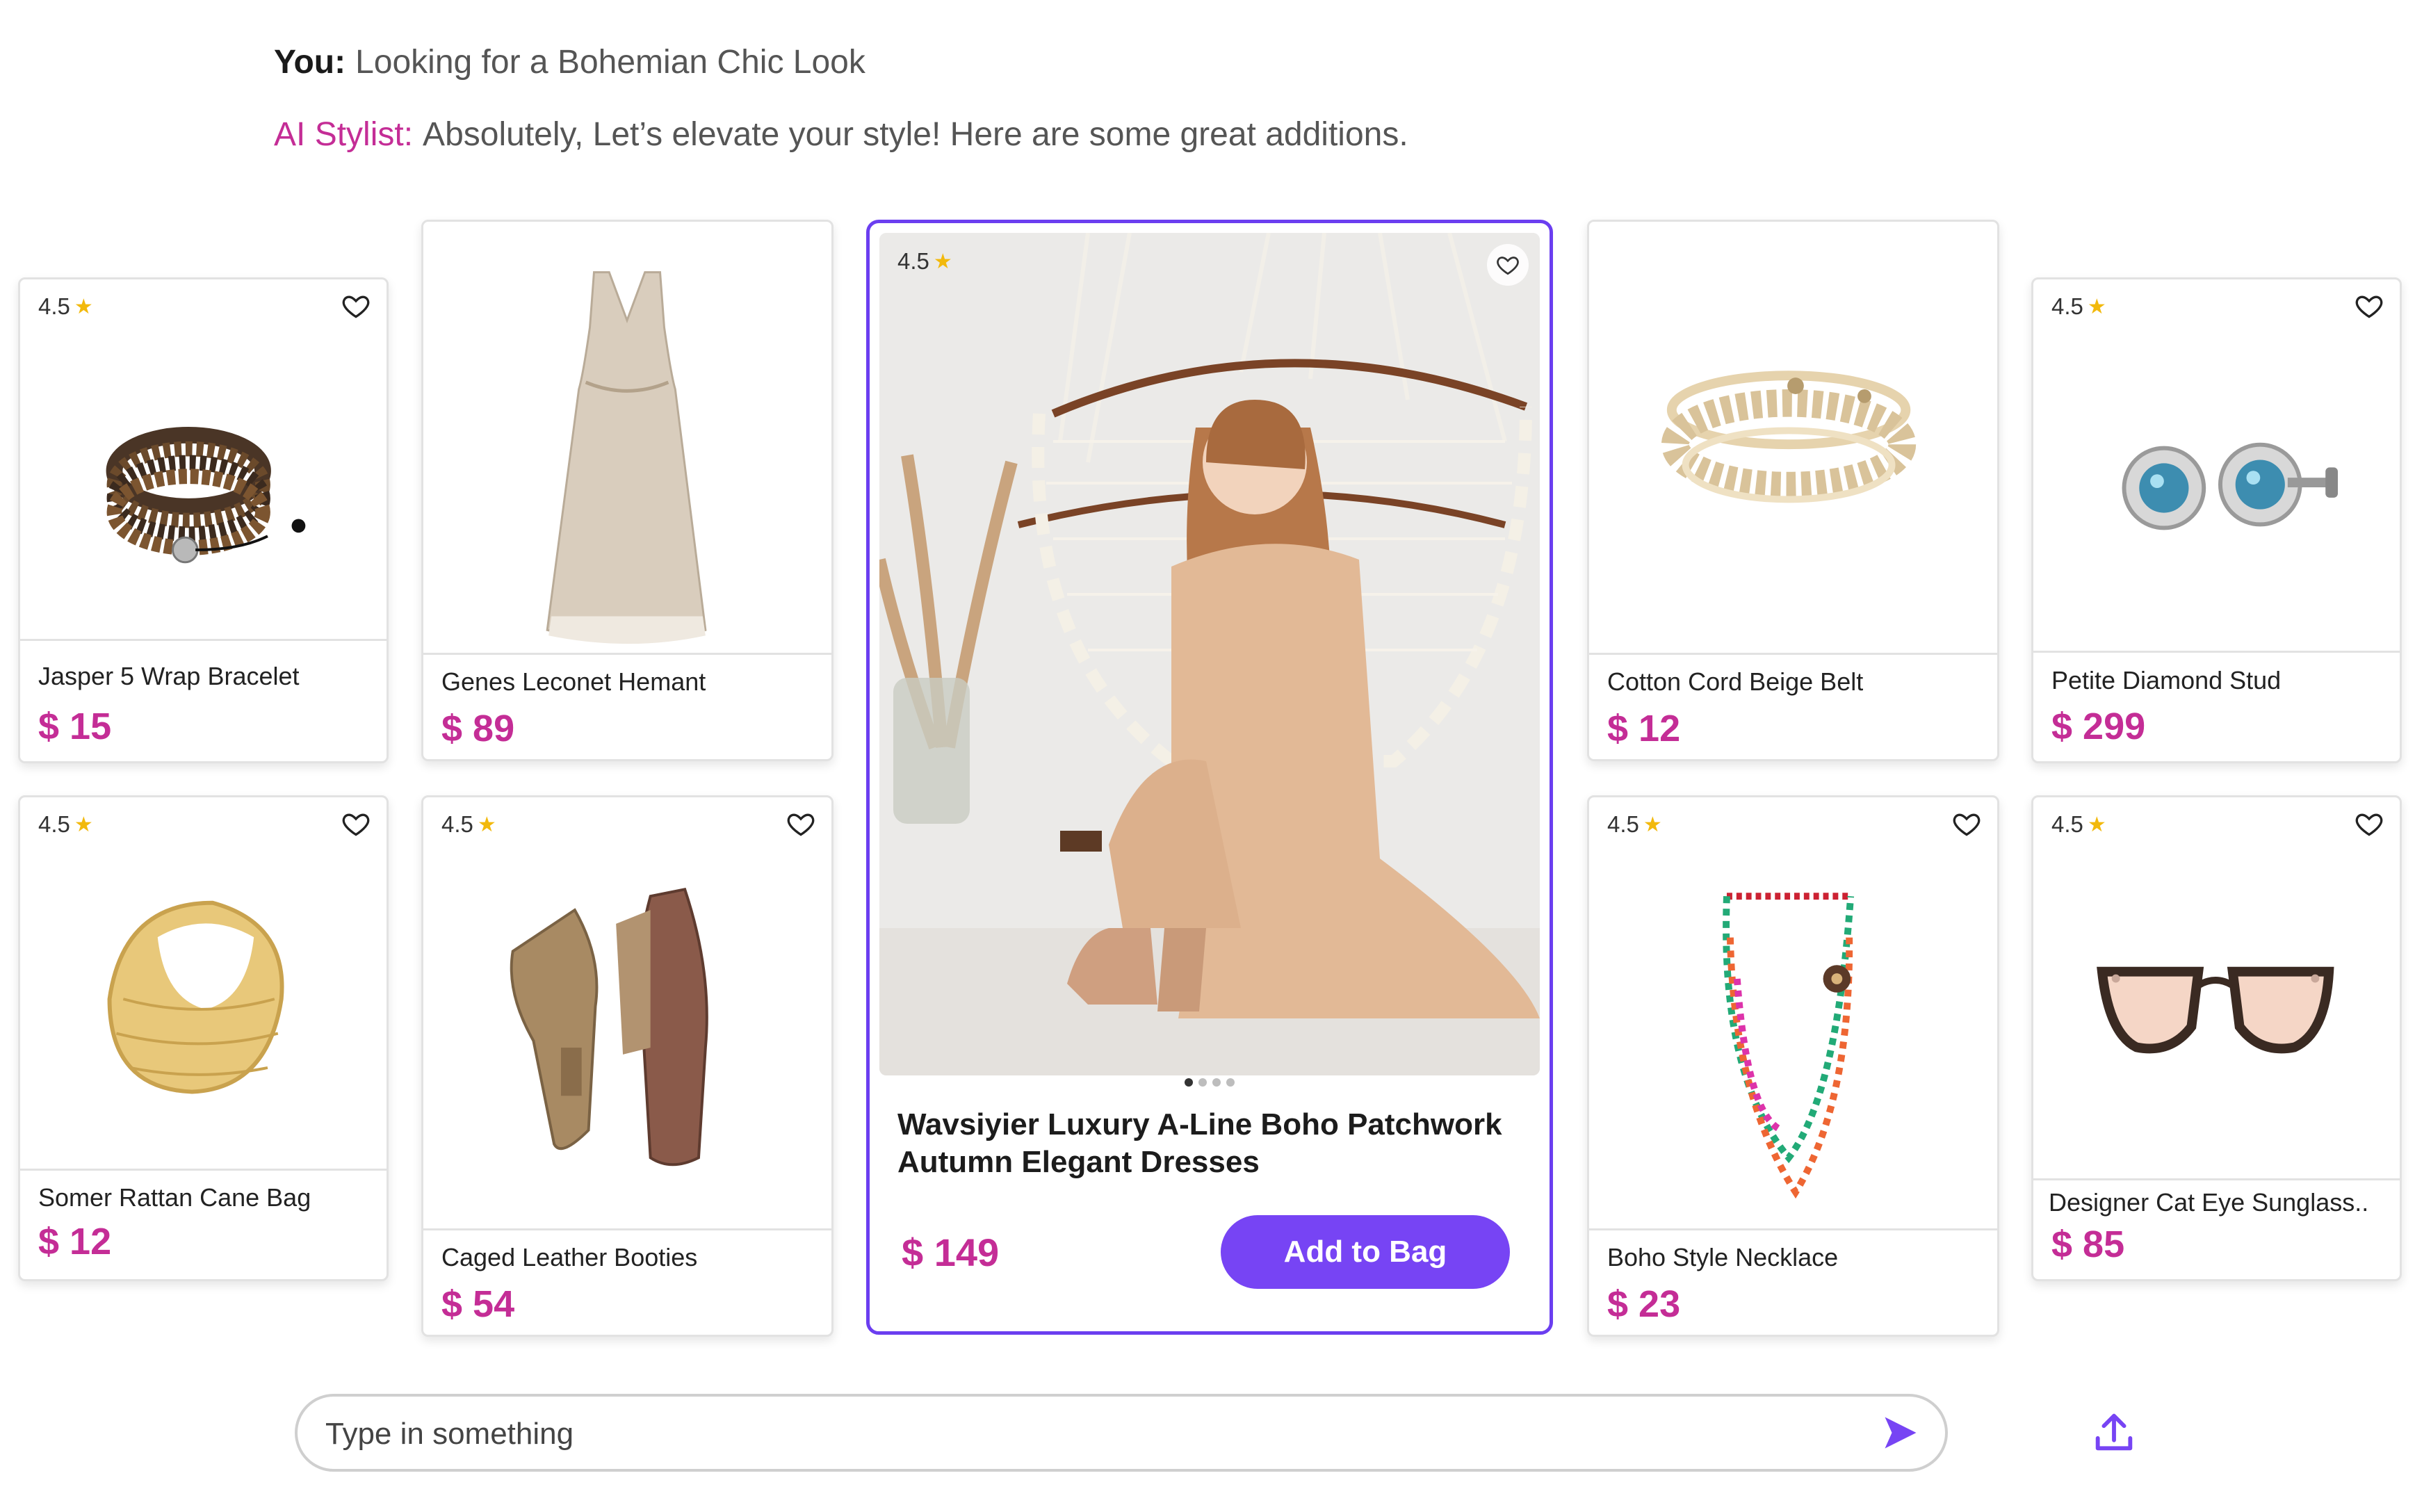 This screenshot has width=2415, height=1512. I want to click on product-image-dress, so click(627, 448).